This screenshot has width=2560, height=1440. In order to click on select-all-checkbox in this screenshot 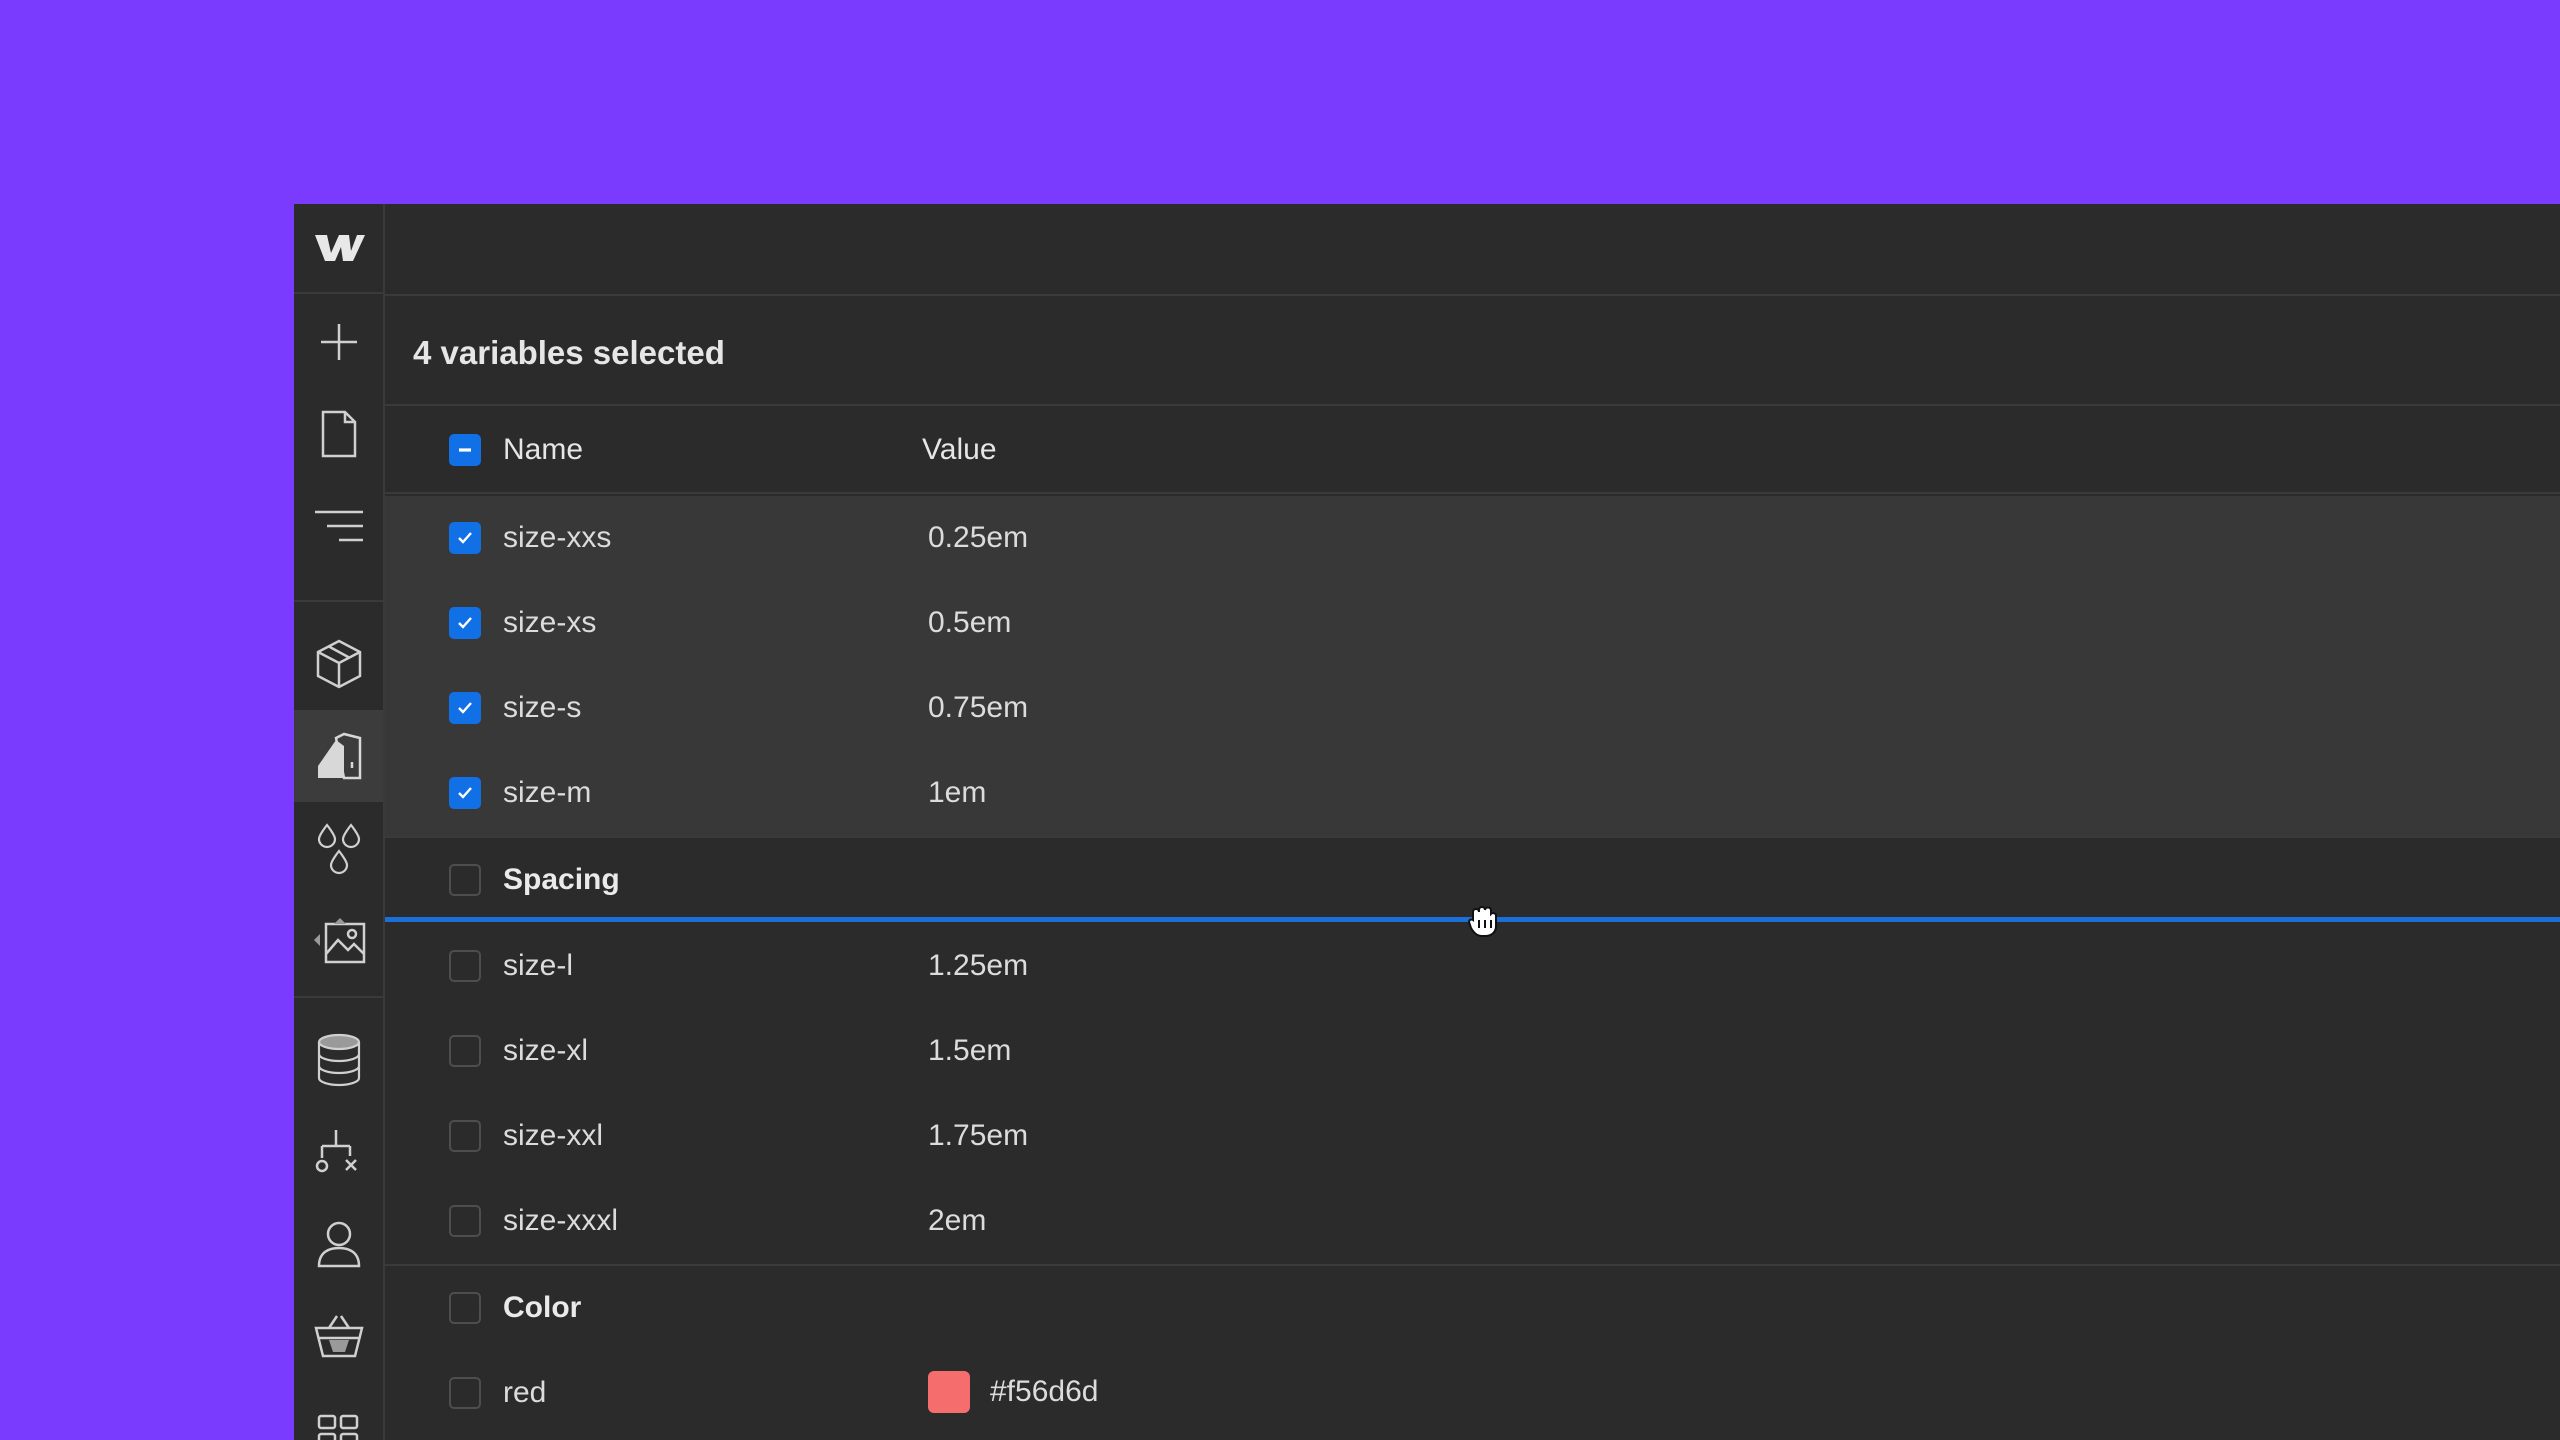, I will do `click(465, 450)`.